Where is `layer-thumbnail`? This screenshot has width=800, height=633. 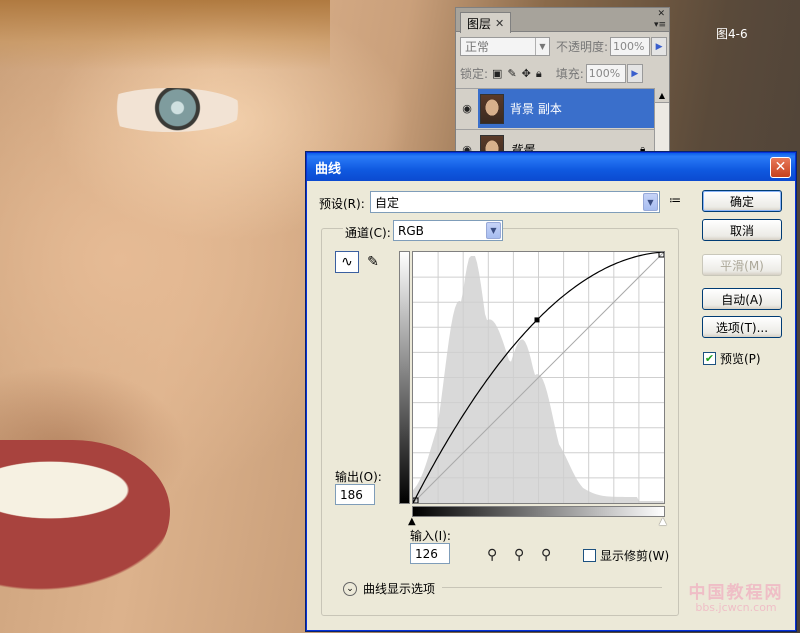
layer-thumbnail is located at coordinates (492, 108).